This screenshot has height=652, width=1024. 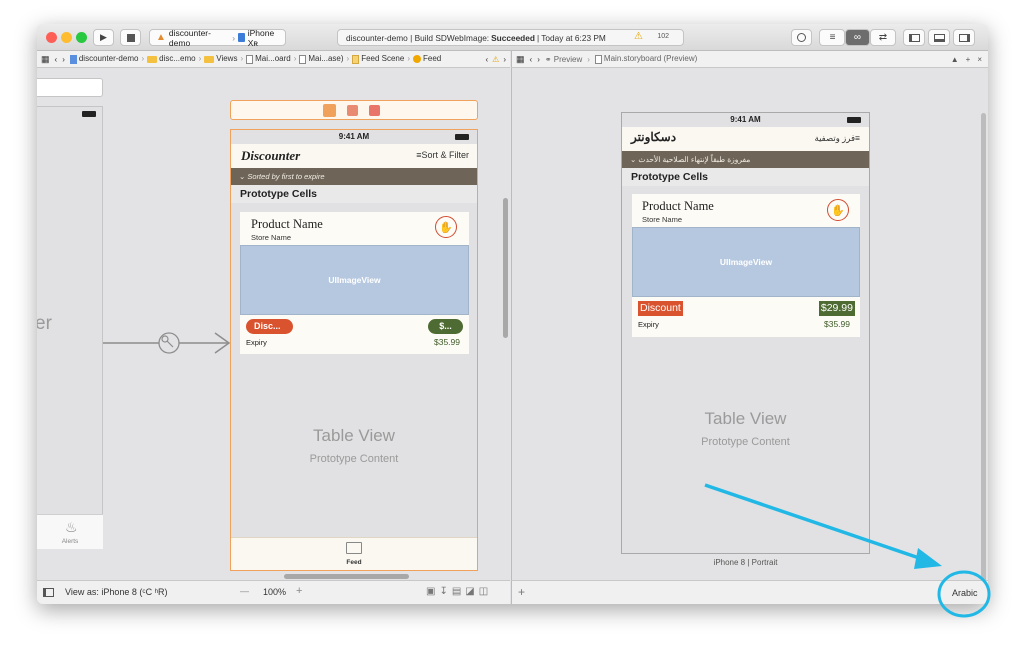 I want to click on annotation-arrow, so click(x=815, y=522).